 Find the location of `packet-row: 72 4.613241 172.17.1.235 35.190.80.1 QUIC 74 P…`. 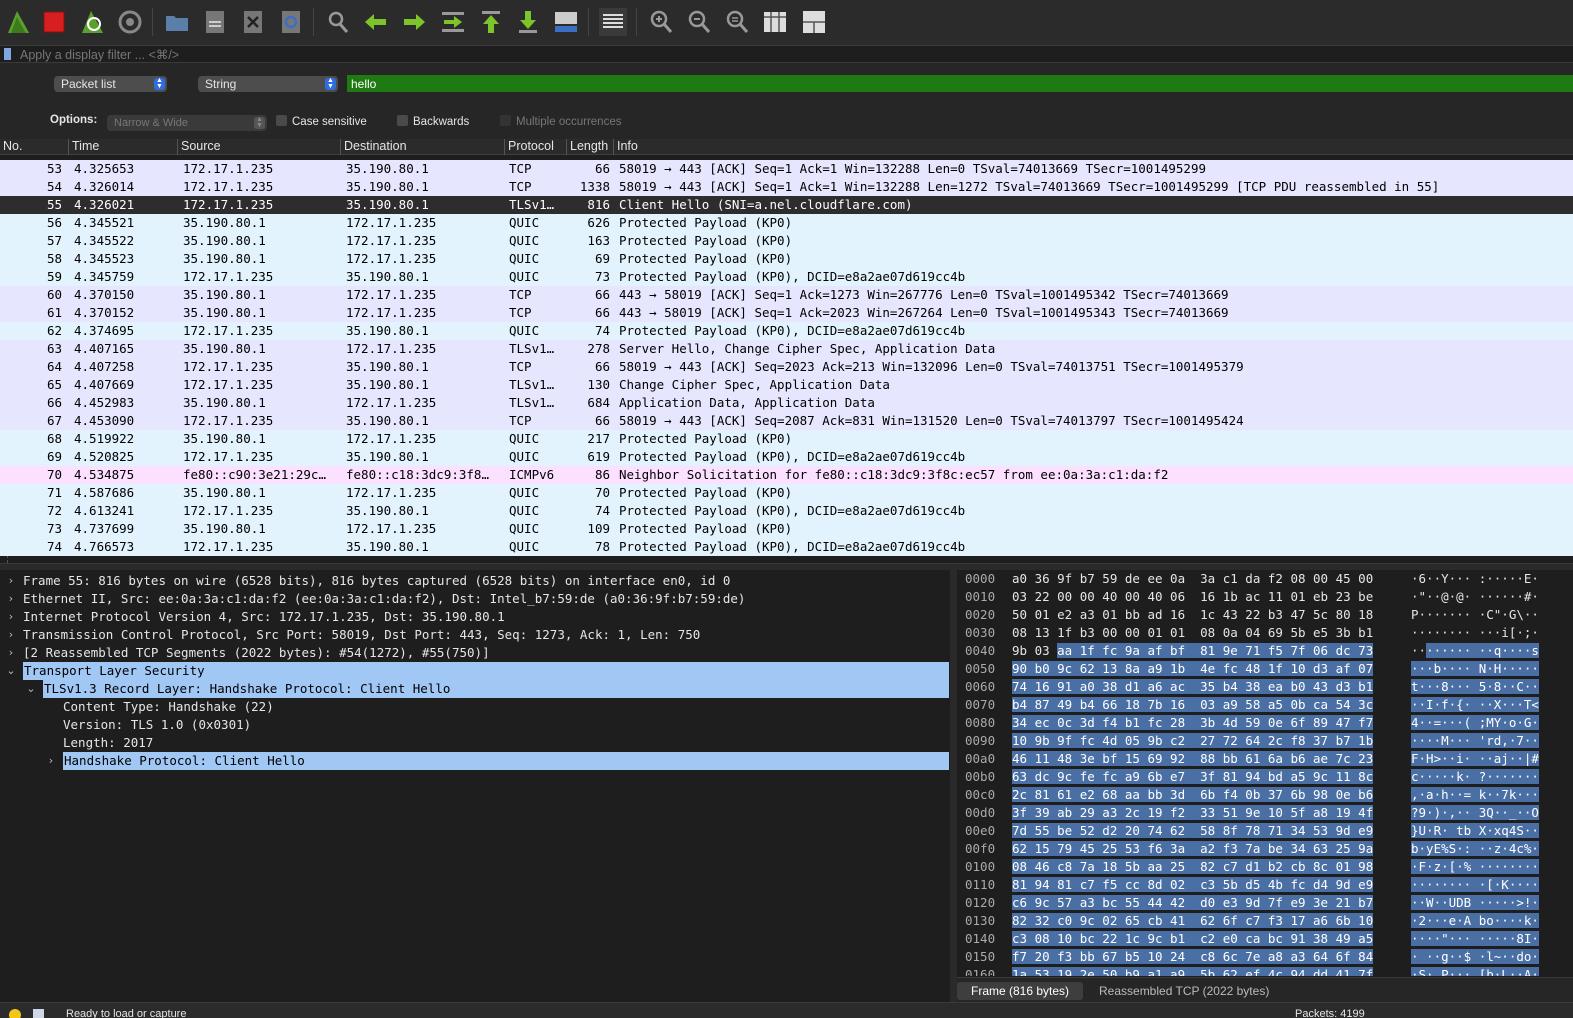

packet-row: 72 4.613241 172.17.1.235 35.190.80.1 QUIC 74 P… is located at coordinates (786, 511).